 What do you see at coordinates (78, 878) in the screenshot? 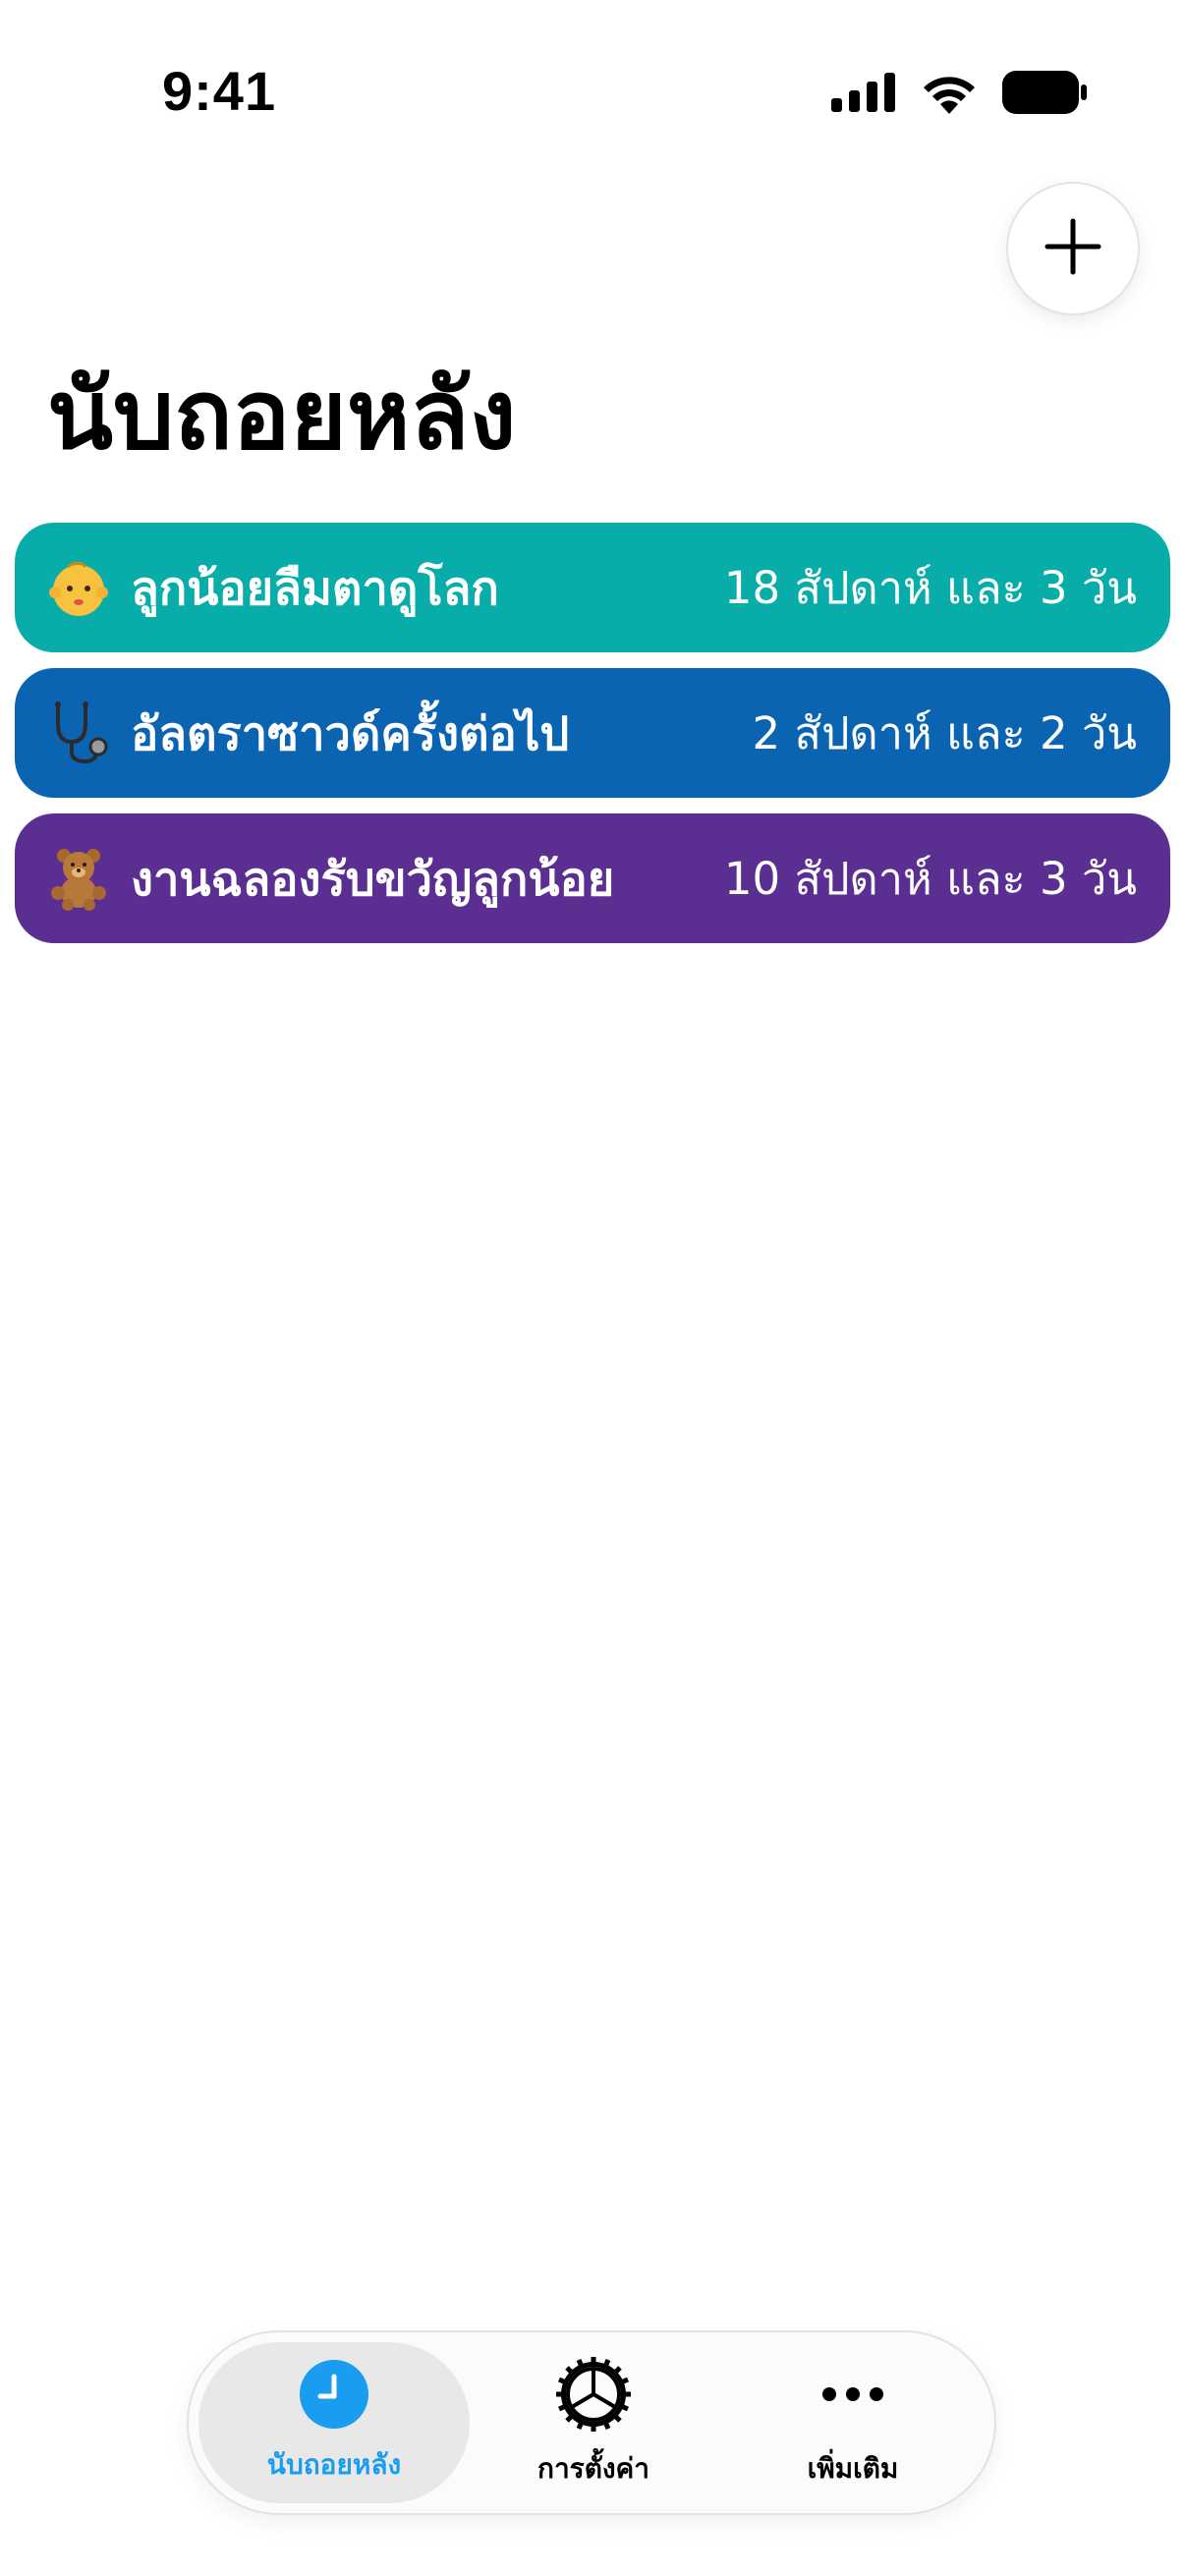
I see `teddy-bear-icon` at bounding box center [78, 878].